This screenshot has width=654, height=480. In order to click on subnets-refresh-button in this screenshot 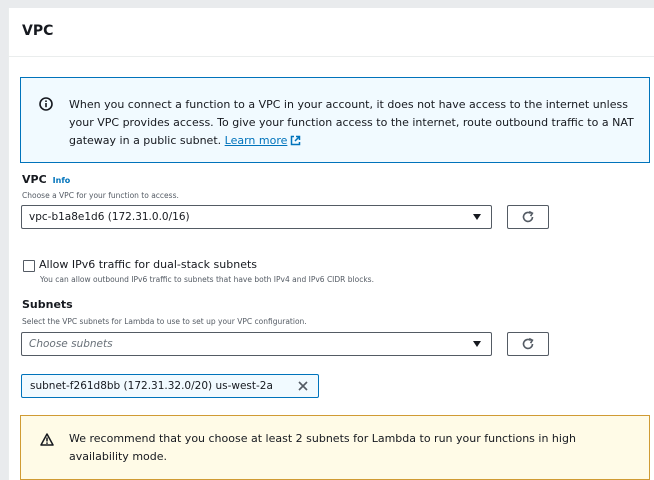, I will do `click(528, 344)`.